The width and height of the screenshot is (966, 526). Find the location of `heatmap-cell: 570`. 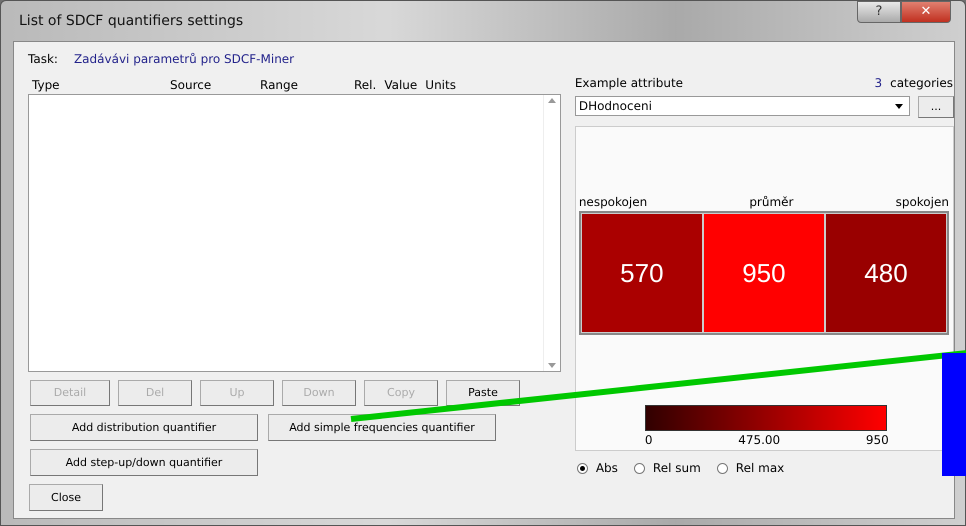

heatmap-cell: 570 is located at coordinates (641, 273).